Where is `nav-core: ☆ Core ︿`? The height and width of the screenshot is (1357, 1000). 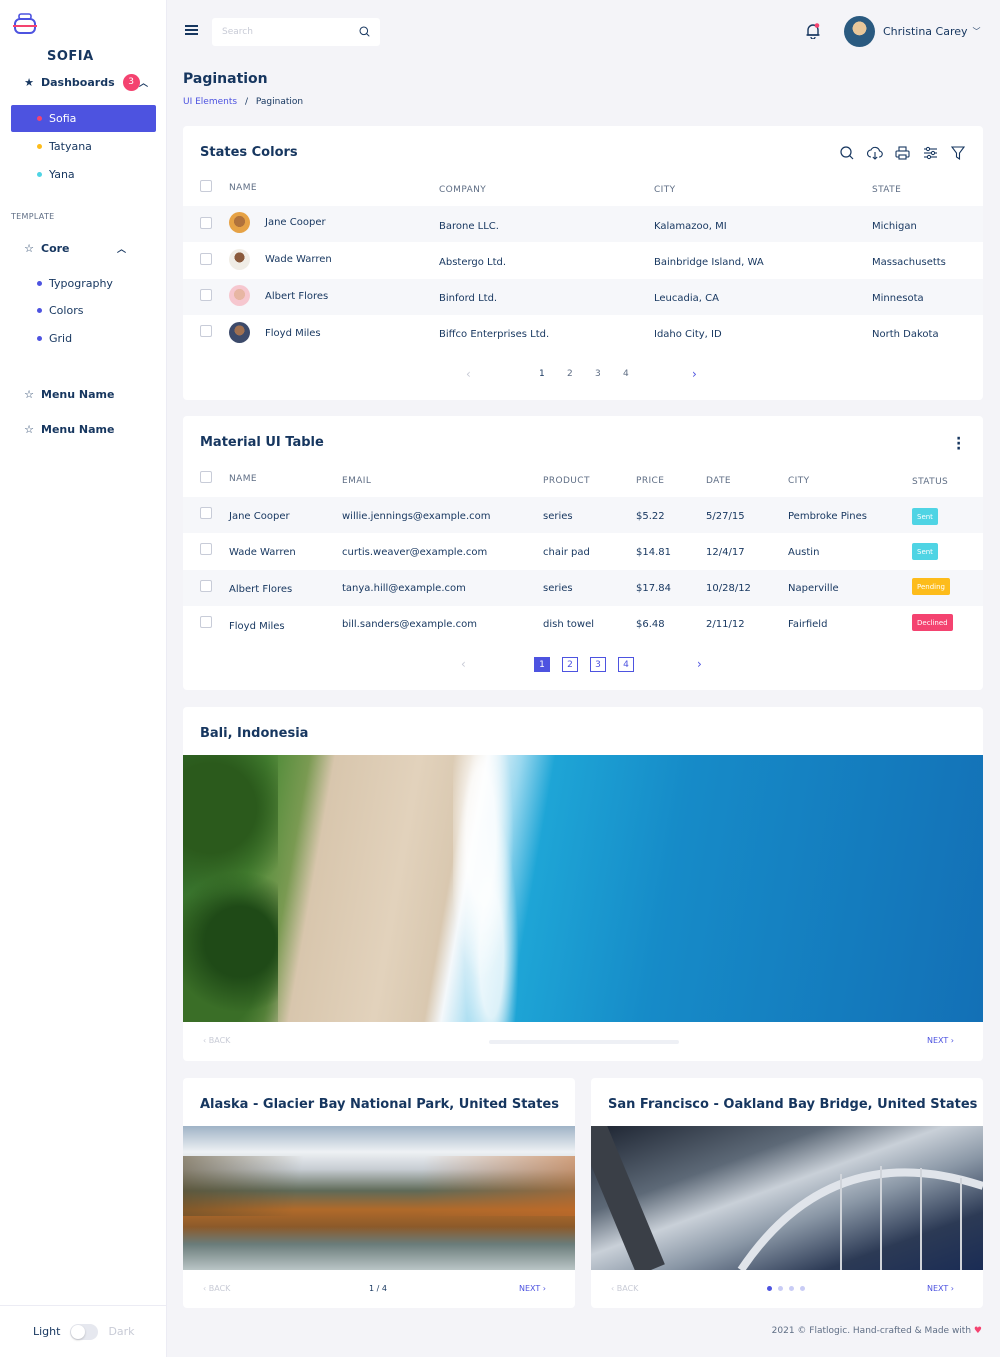
nav-core: ☆ Core ︿ is located at coordinates (72, 248).